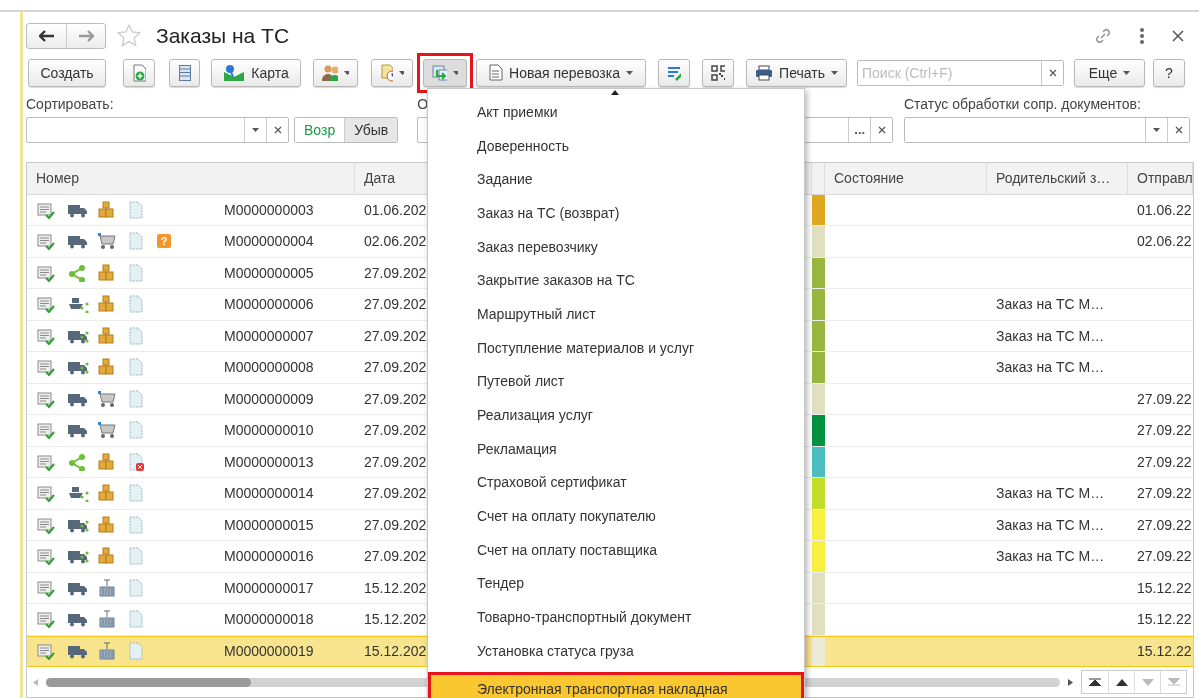 This screenshot has height=698, width=1199. Describe the element at coordinates (616, 448) in the screenshot. I see `menu-item: Рекламация` at that location.